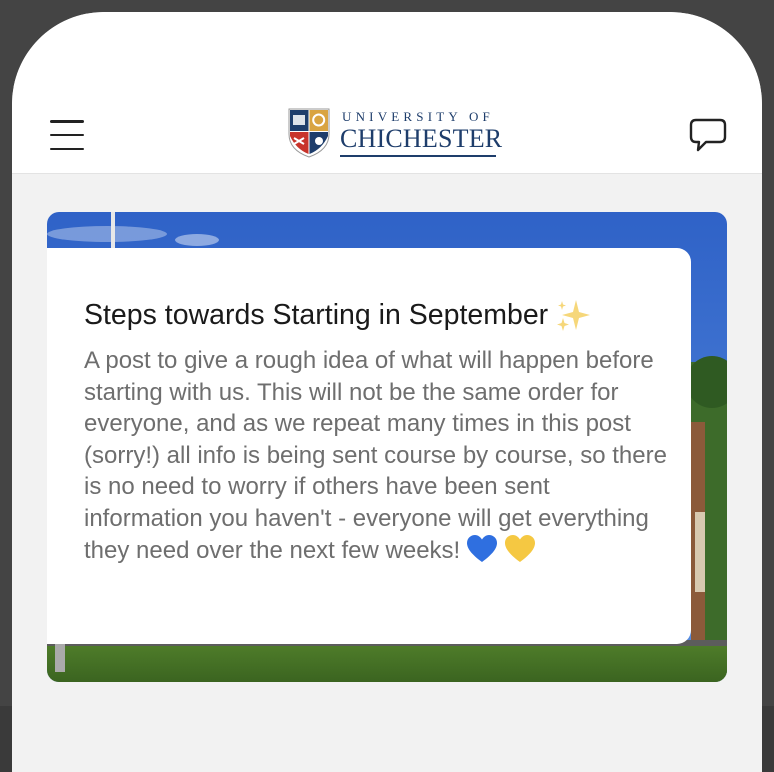 The image size is (774, 772). Describe the element at coordinates (67, 121) in the screenshot. I see `hamburger-icon` at that location.